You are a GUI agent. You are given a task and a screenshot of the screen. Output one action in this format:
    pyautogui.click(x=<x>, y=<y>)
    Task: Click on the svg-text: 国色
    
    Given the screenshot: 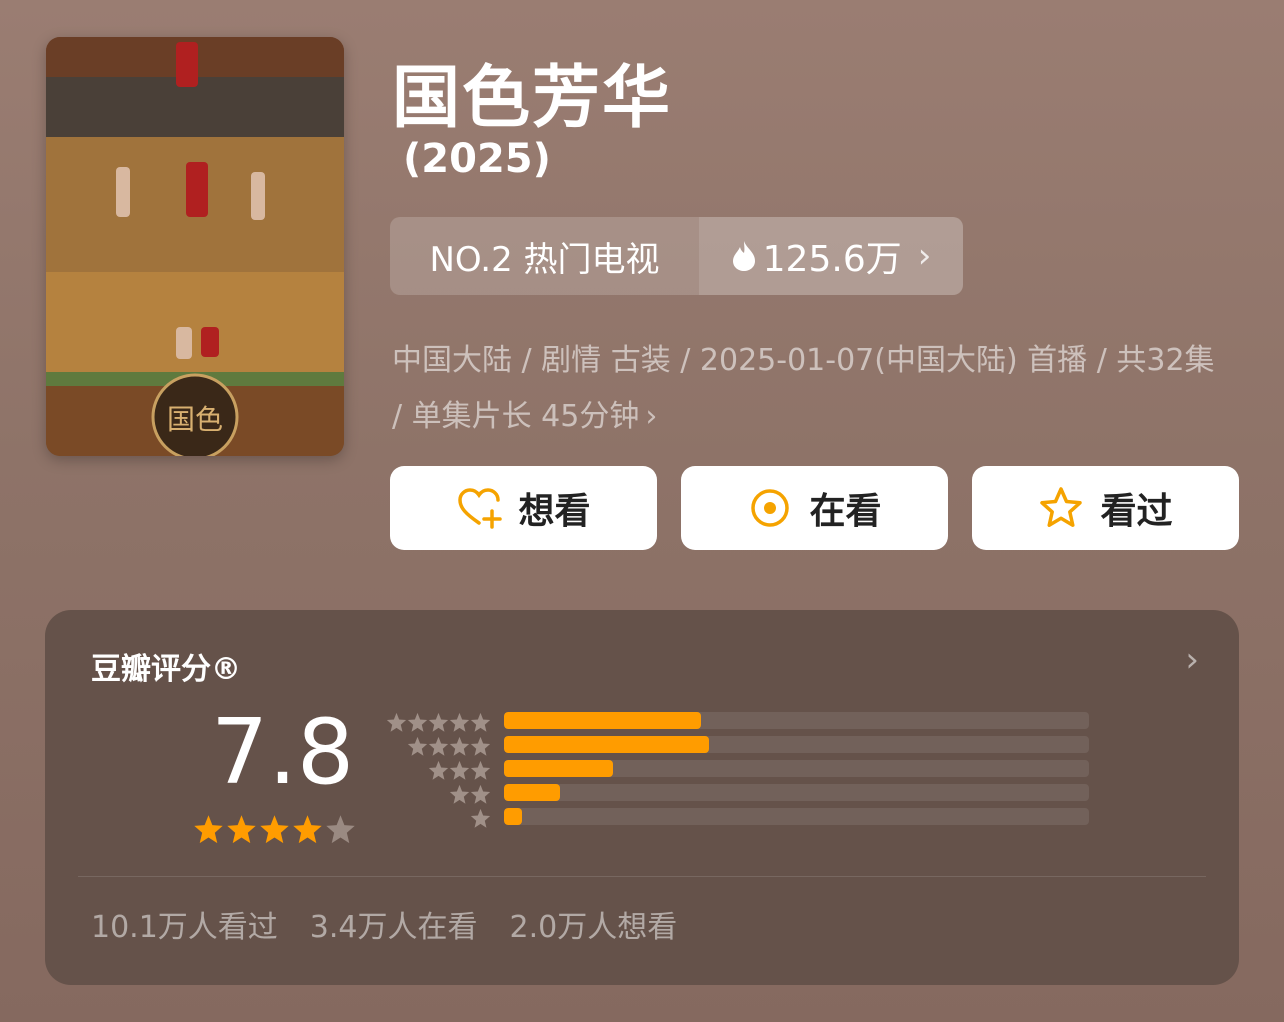 What is the action you would take?
    pyautogui.click(x=195, y=419)
    